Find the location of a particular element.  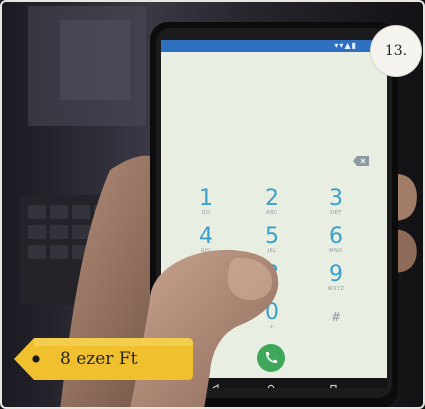

dial-key-digit: 2 is located at coordinates (272, 198).